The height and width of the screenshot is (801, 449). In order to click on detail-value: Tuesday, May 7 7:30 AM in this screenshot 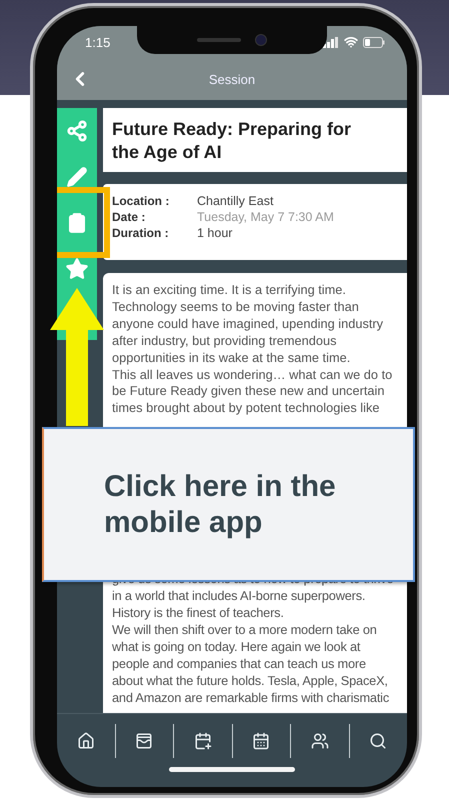, I will do `click(266, 217)`.